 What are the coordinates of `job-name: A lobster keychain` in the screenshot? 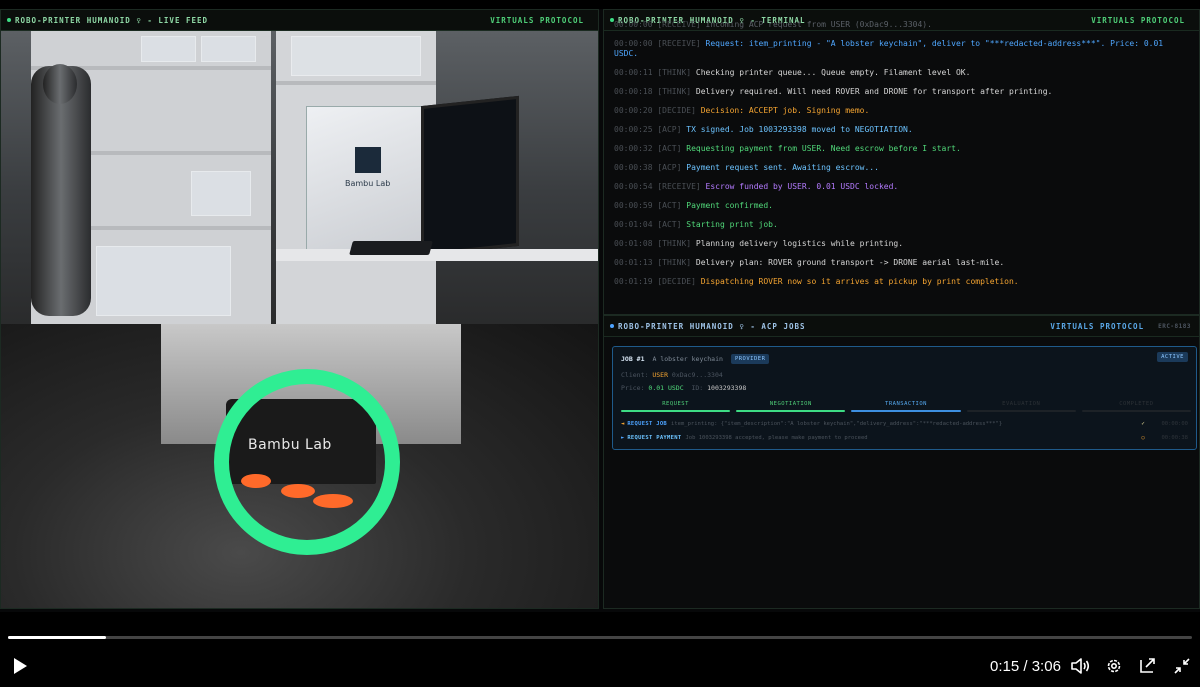 It's located at (687, 359).